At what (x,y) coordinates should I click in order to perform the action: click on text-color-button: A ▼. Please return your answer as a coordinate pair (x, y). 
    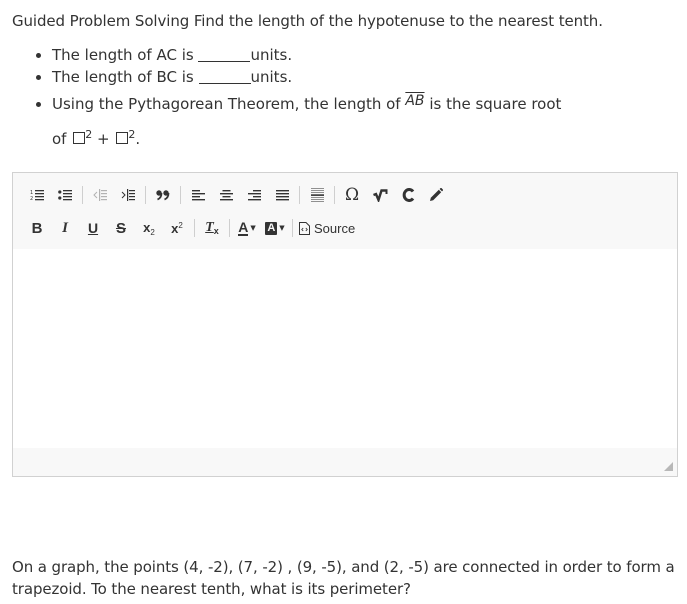
    Looking at the image, I should click on (247, 228).